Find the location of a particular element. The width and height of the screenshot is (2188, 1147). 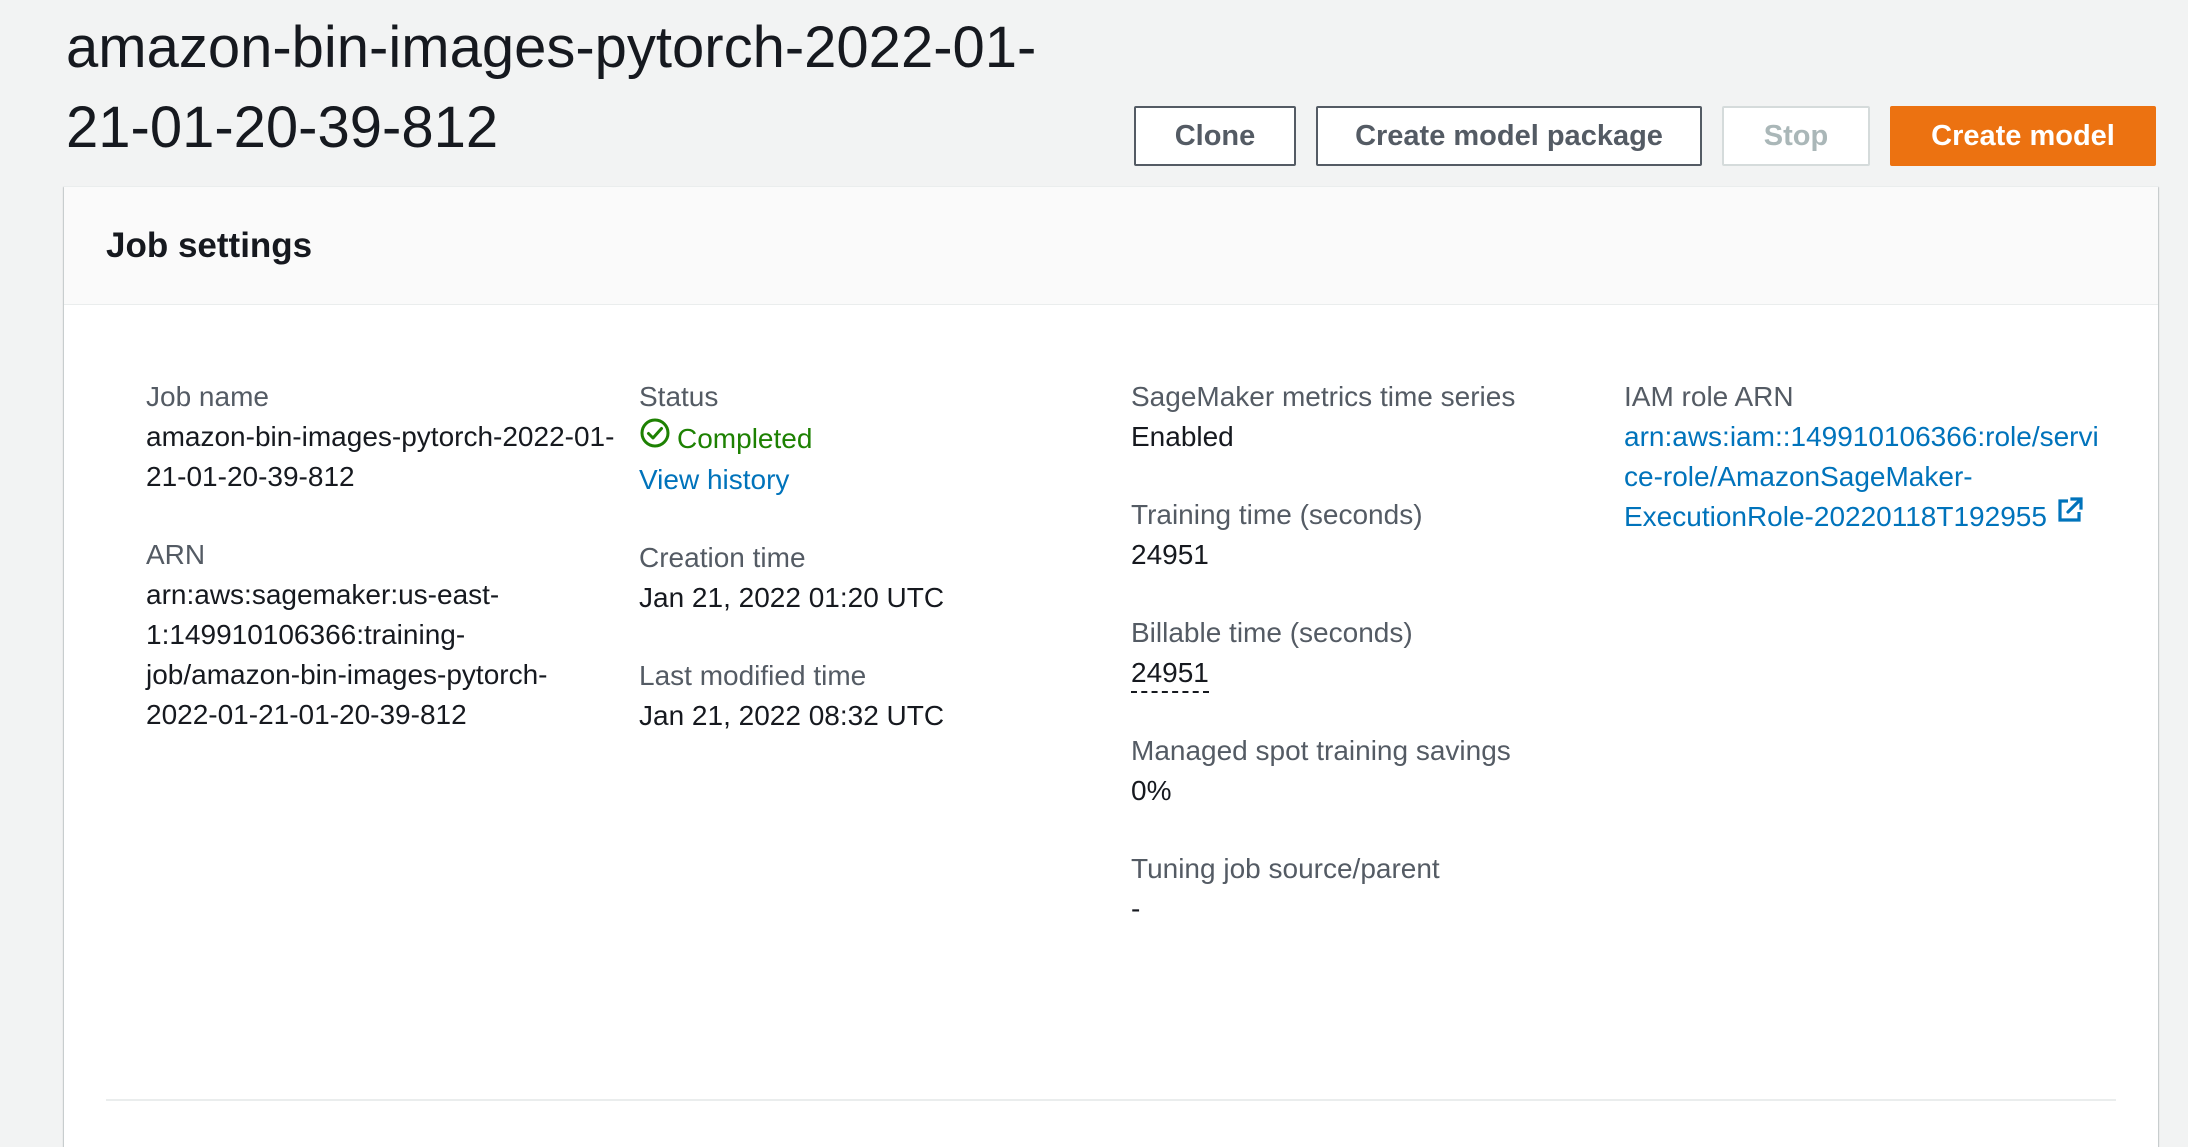

stop-button: Stop is located at coordinates (1796, 136).